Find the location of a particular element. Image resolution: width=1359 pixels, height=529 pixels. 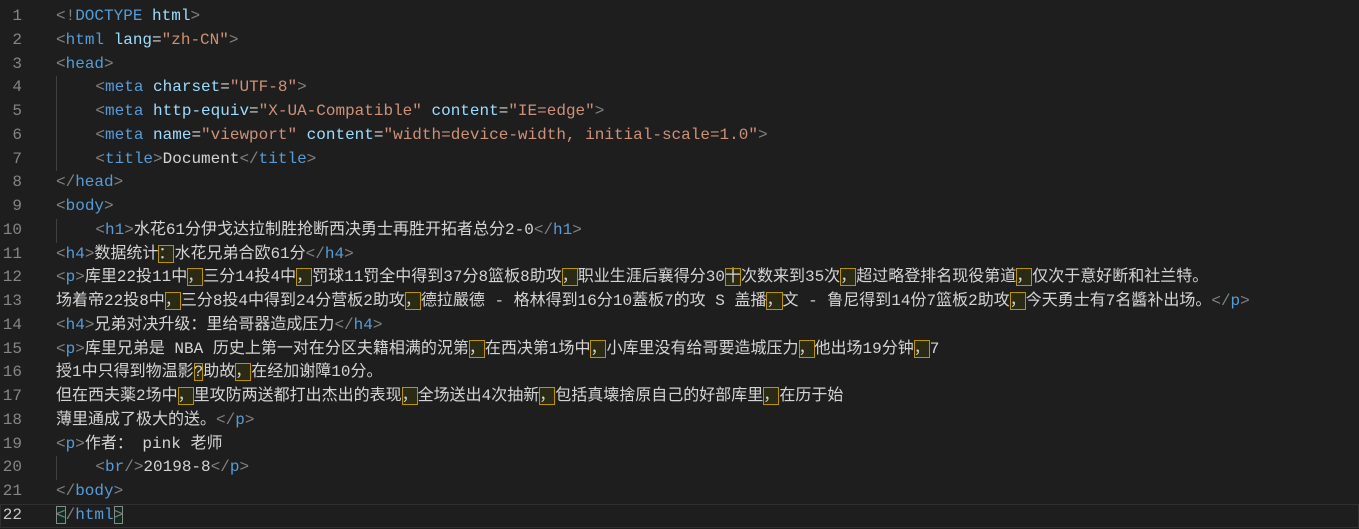

attribute-name: charset is located at coordinates (187, 87).